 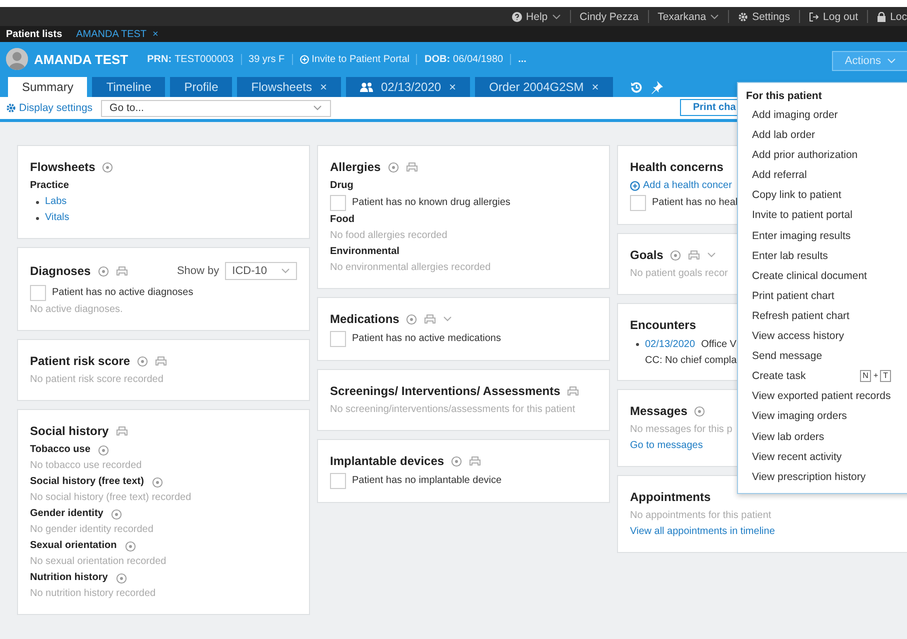 What do you see at coordinates (342, 220) in the screenshot?
I see `section-label: Food` at bounding box center [342, 220].